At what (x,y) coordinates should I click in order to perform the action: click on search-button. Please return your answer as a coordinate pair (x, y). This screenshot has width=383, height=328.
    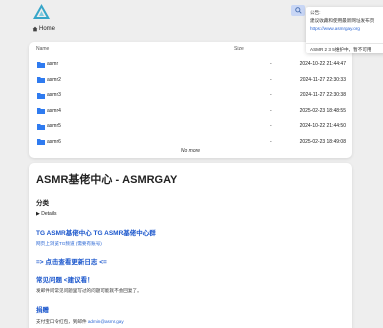
    Looking at the image, I should click on (298, 10).